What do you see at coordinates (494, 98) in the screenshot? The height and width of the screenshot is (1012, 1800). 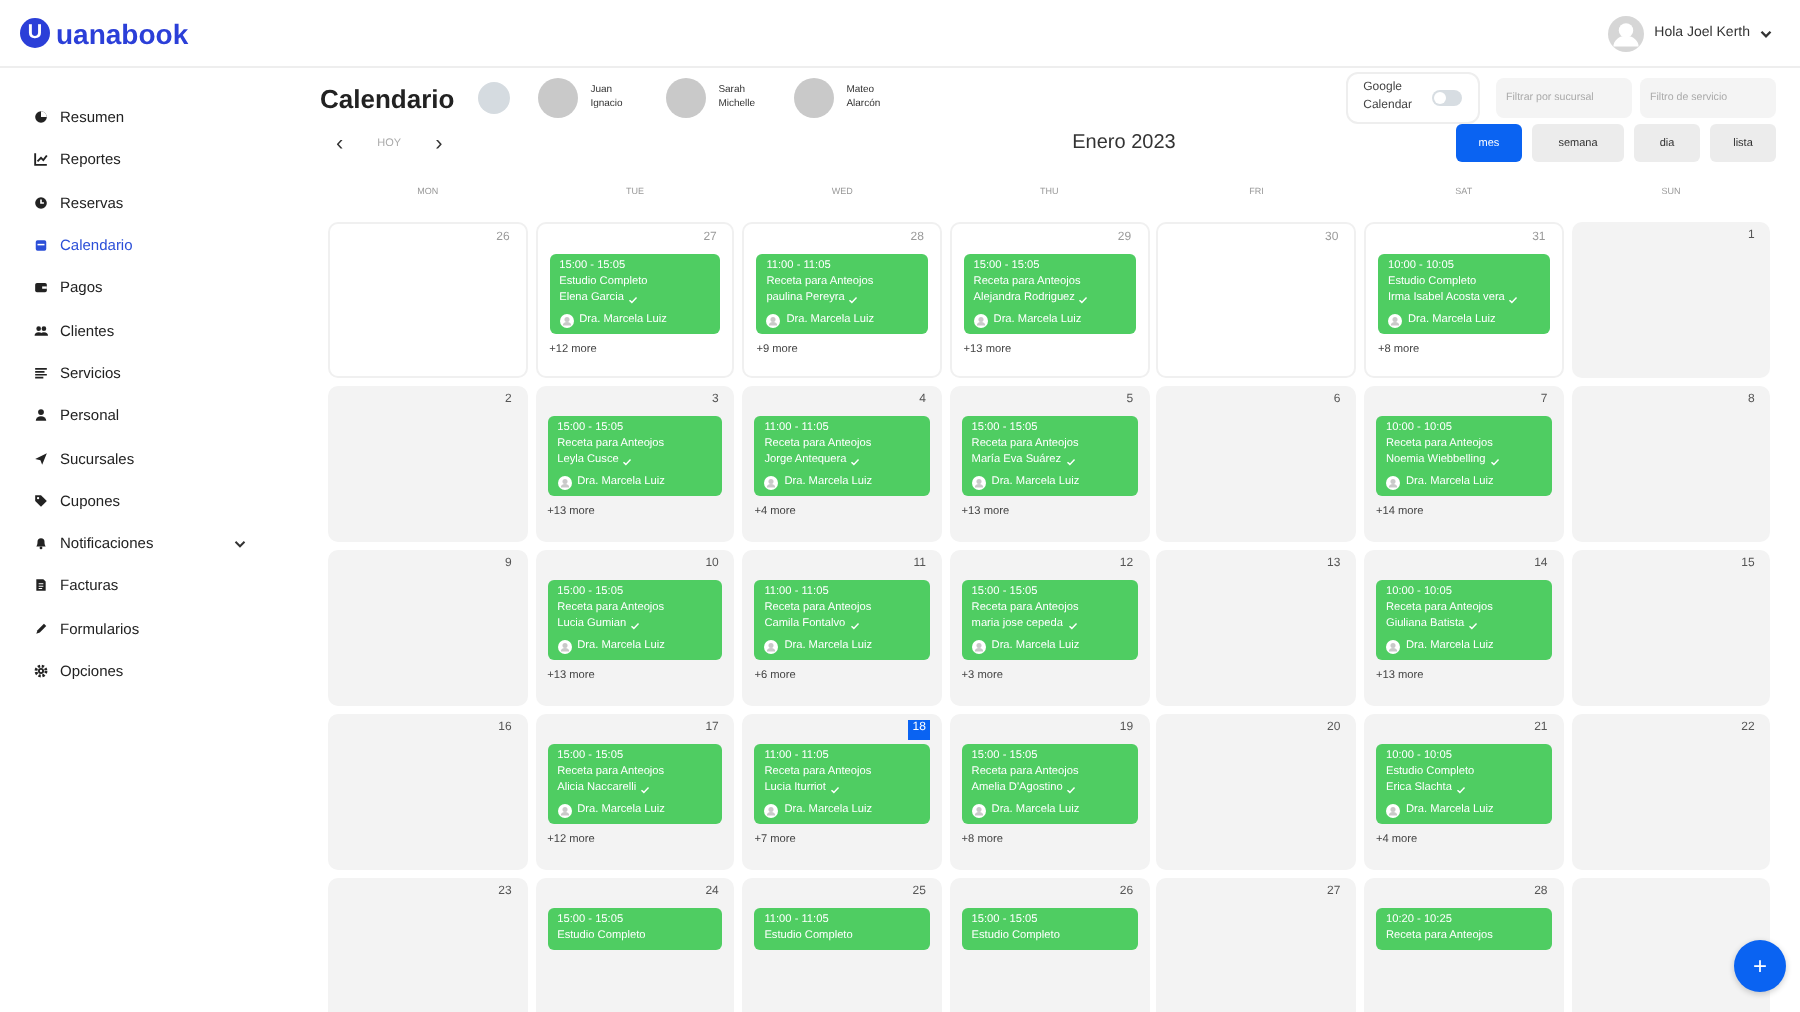 I see `add-staff-button` at bounding box center [494, 98].